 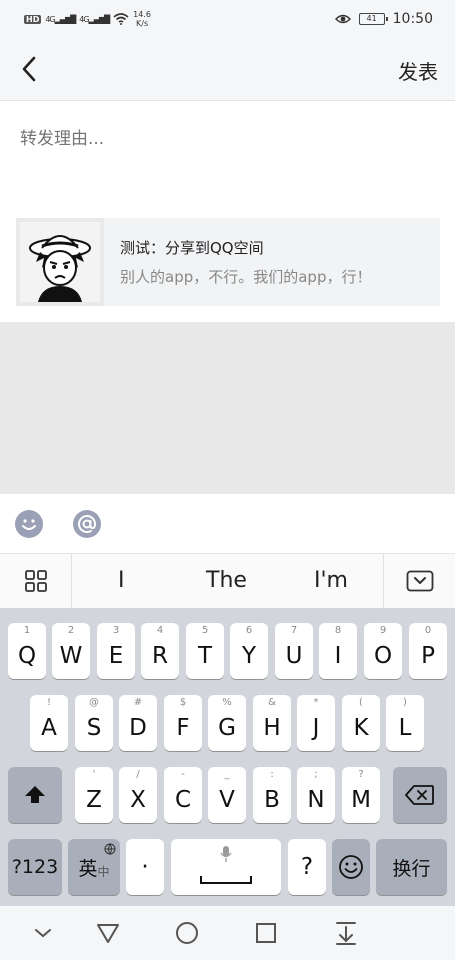 What do you see at coordinates (246, 277) in the screenshot?
I see `card-description: 别人的app，不行。我们的app，行！` at bounding box center [246, 277].